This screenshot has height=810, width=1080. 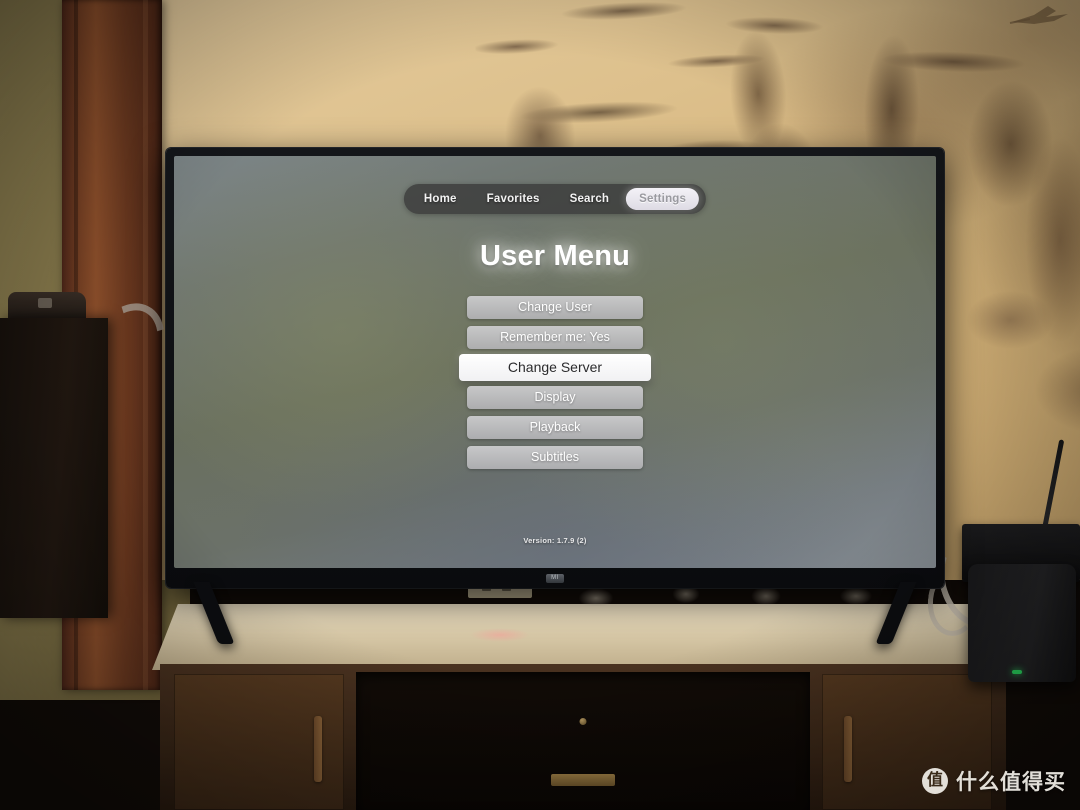 I want to click on cabinet-knob, so click(x=583, y=721).